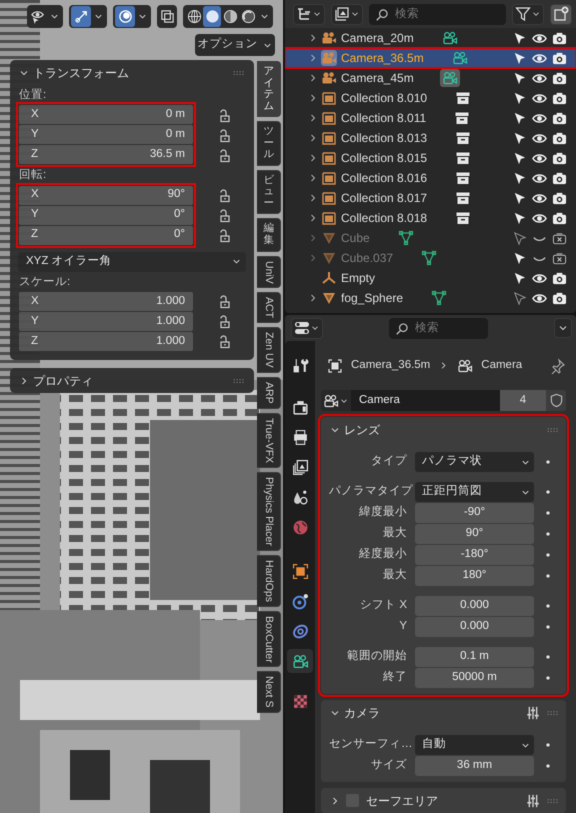 This screenshot has width=576, height=813. I want to click on number-field: X 90°, so click(106, 195).